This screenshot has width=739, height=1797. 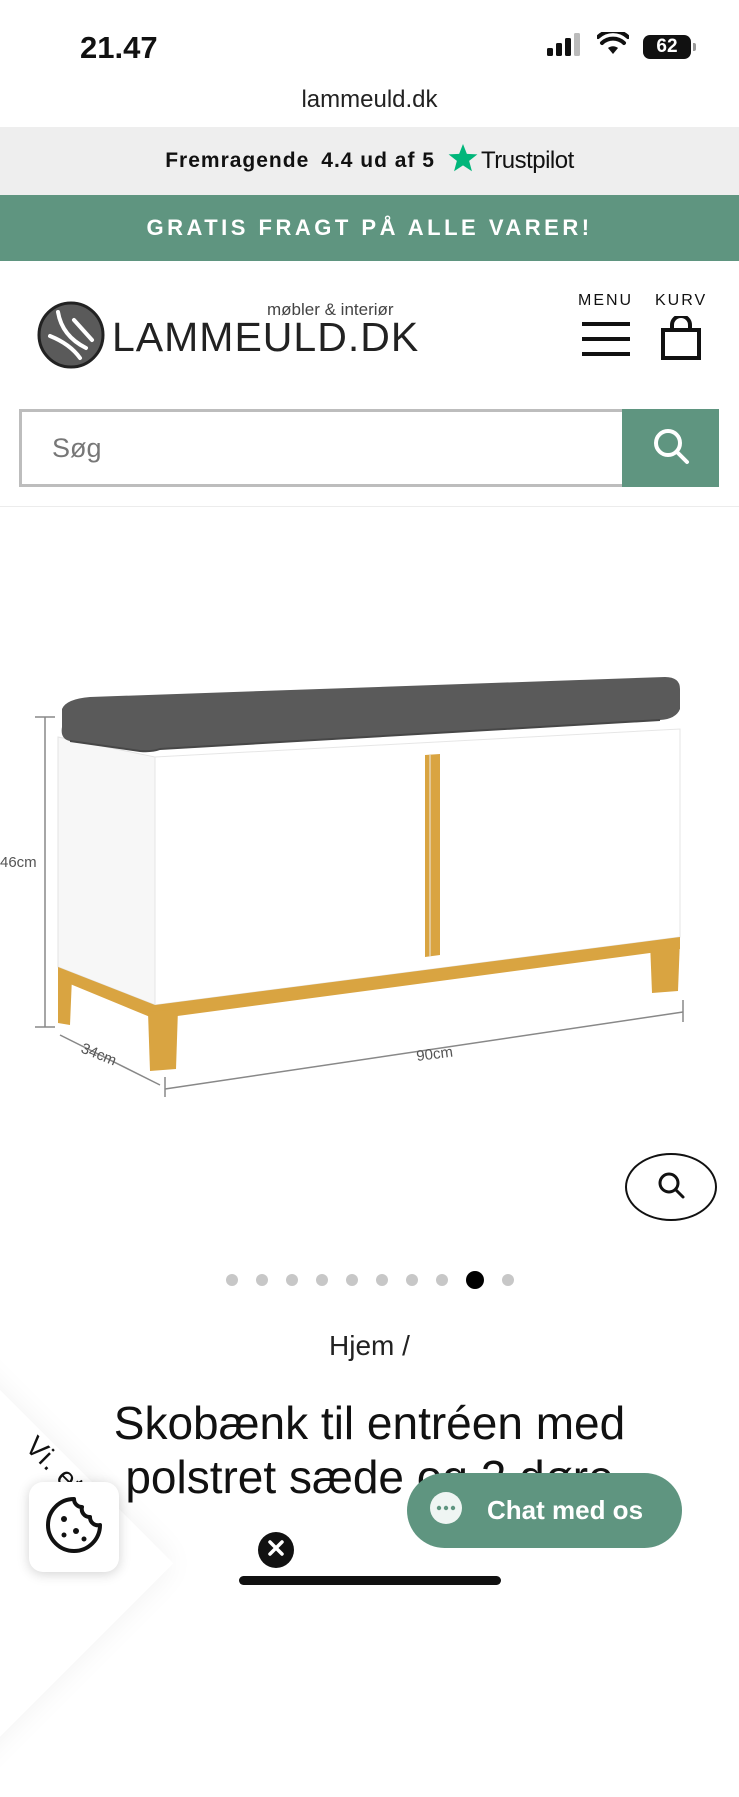 I want to click on site-header: LAMMEULD.DK møbler & interiør MENU KURV, so click(x=369, y=329).